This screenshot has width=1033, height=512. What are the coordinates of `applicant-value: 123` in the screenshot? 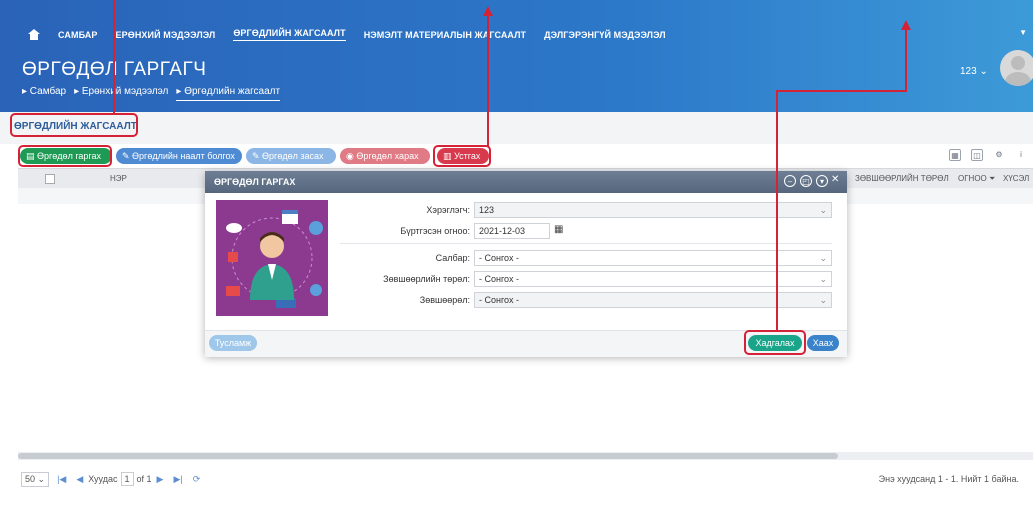 It's located at (487, 210).